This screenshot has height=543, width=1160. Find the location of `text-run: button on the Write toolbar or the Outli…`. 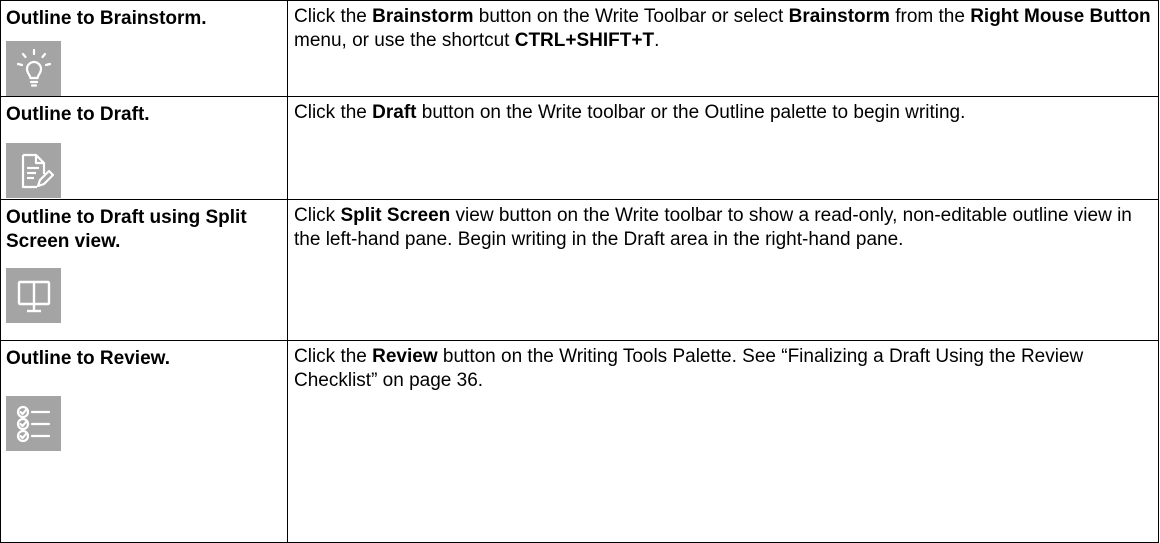

text-run: button on the Write toolbar or the Outli… is located at coordinates (691, 112).